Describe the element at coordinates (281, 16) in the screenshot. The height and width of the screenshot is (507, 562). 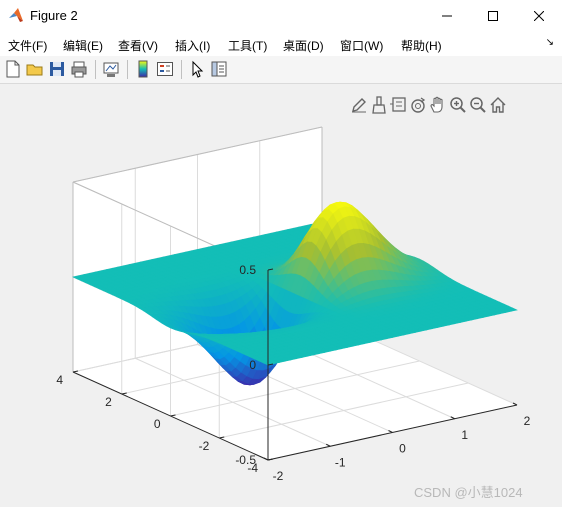
I see `title-bar: Figure 2` at that location.